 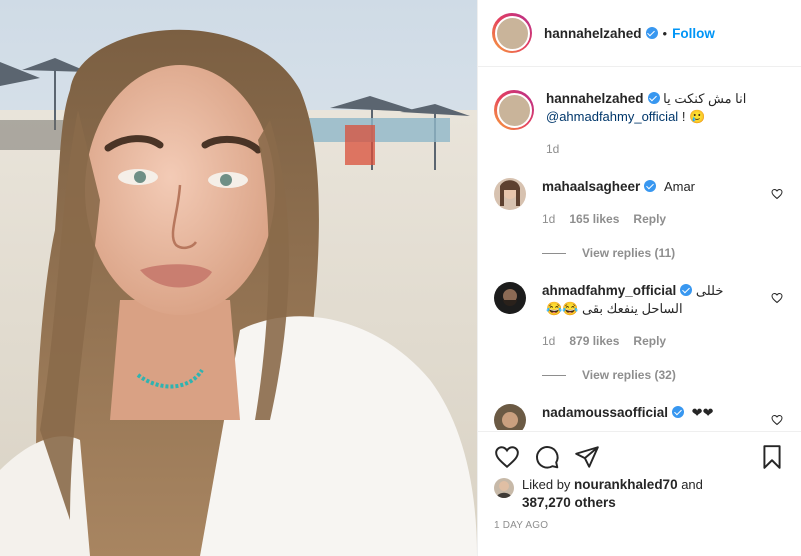 What do you see at coordinates (693, 33) in the screenshot?
I see `follow-button: Follow` at bounding box center [693, 33].